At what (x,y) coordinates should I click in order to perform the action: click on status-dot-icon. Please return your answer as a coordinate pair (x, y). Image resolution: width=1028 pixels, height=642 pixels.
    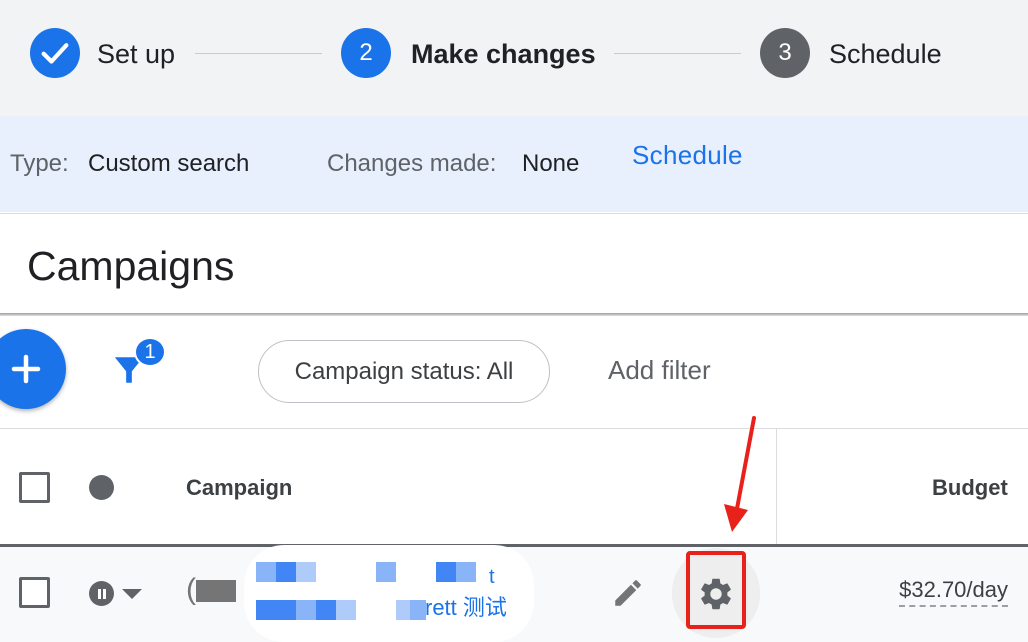
    Looking at the image, I should click on (101, 487).